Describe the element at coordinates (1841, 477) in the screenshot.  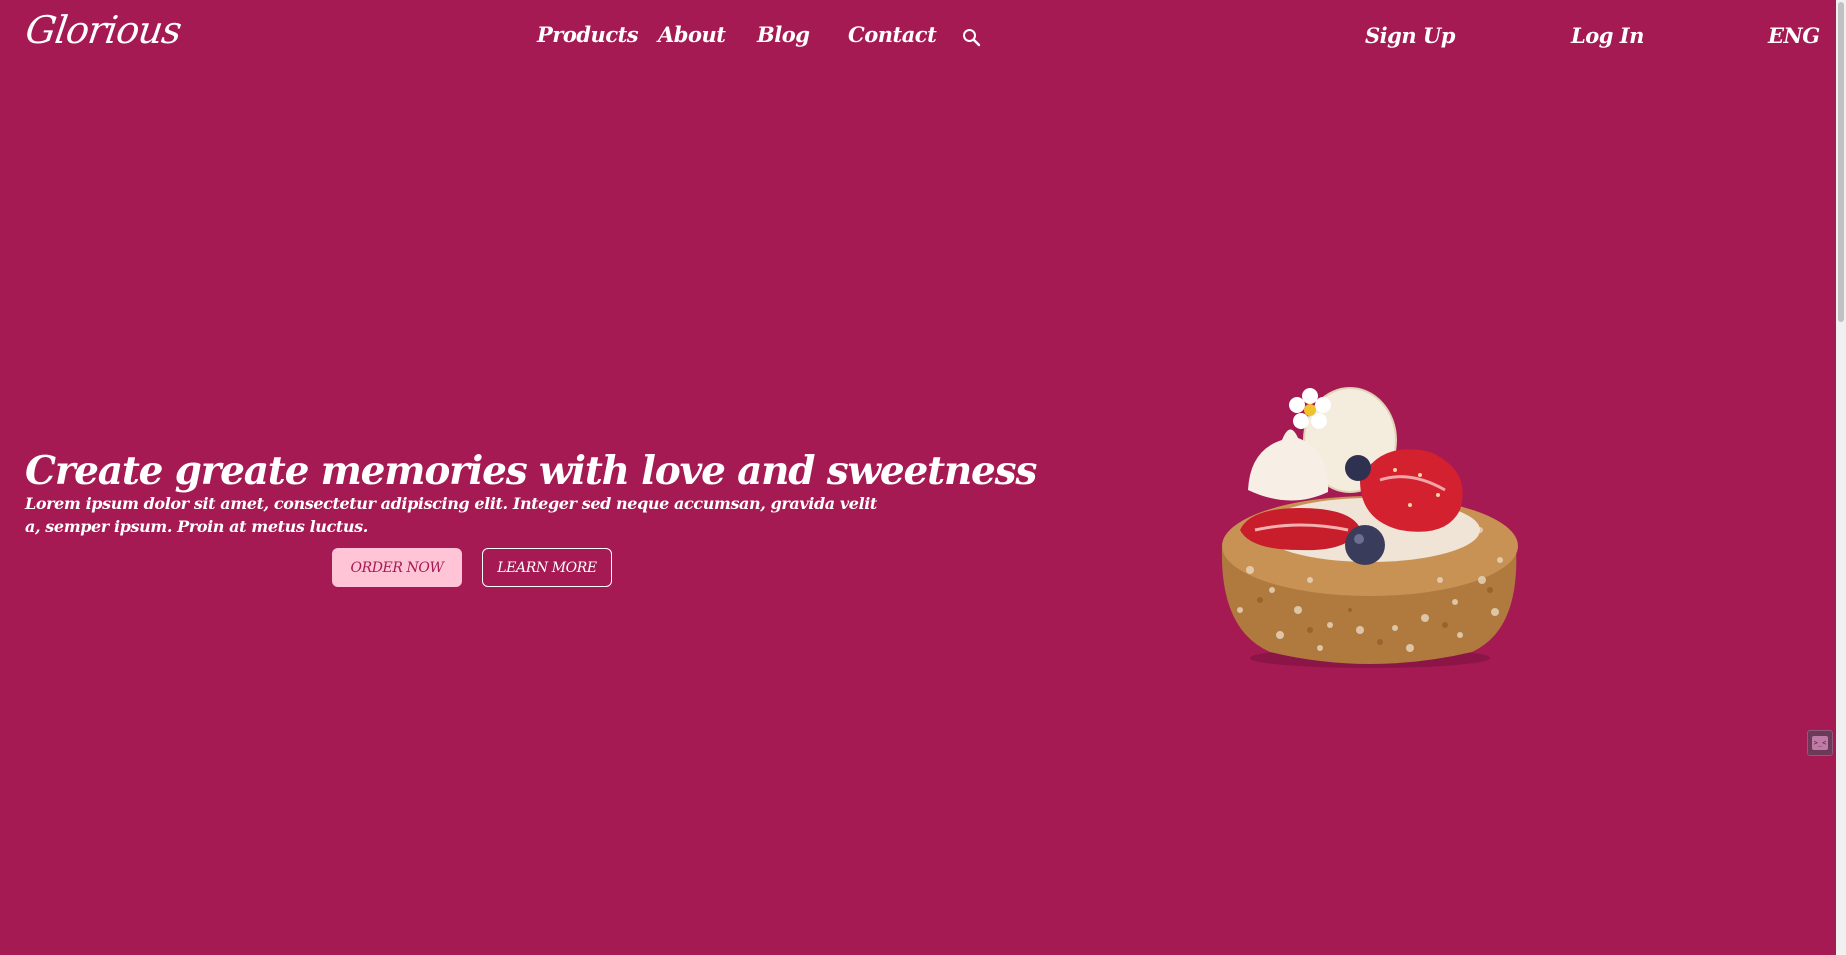
I see `vertical-scrollbar` at that location.